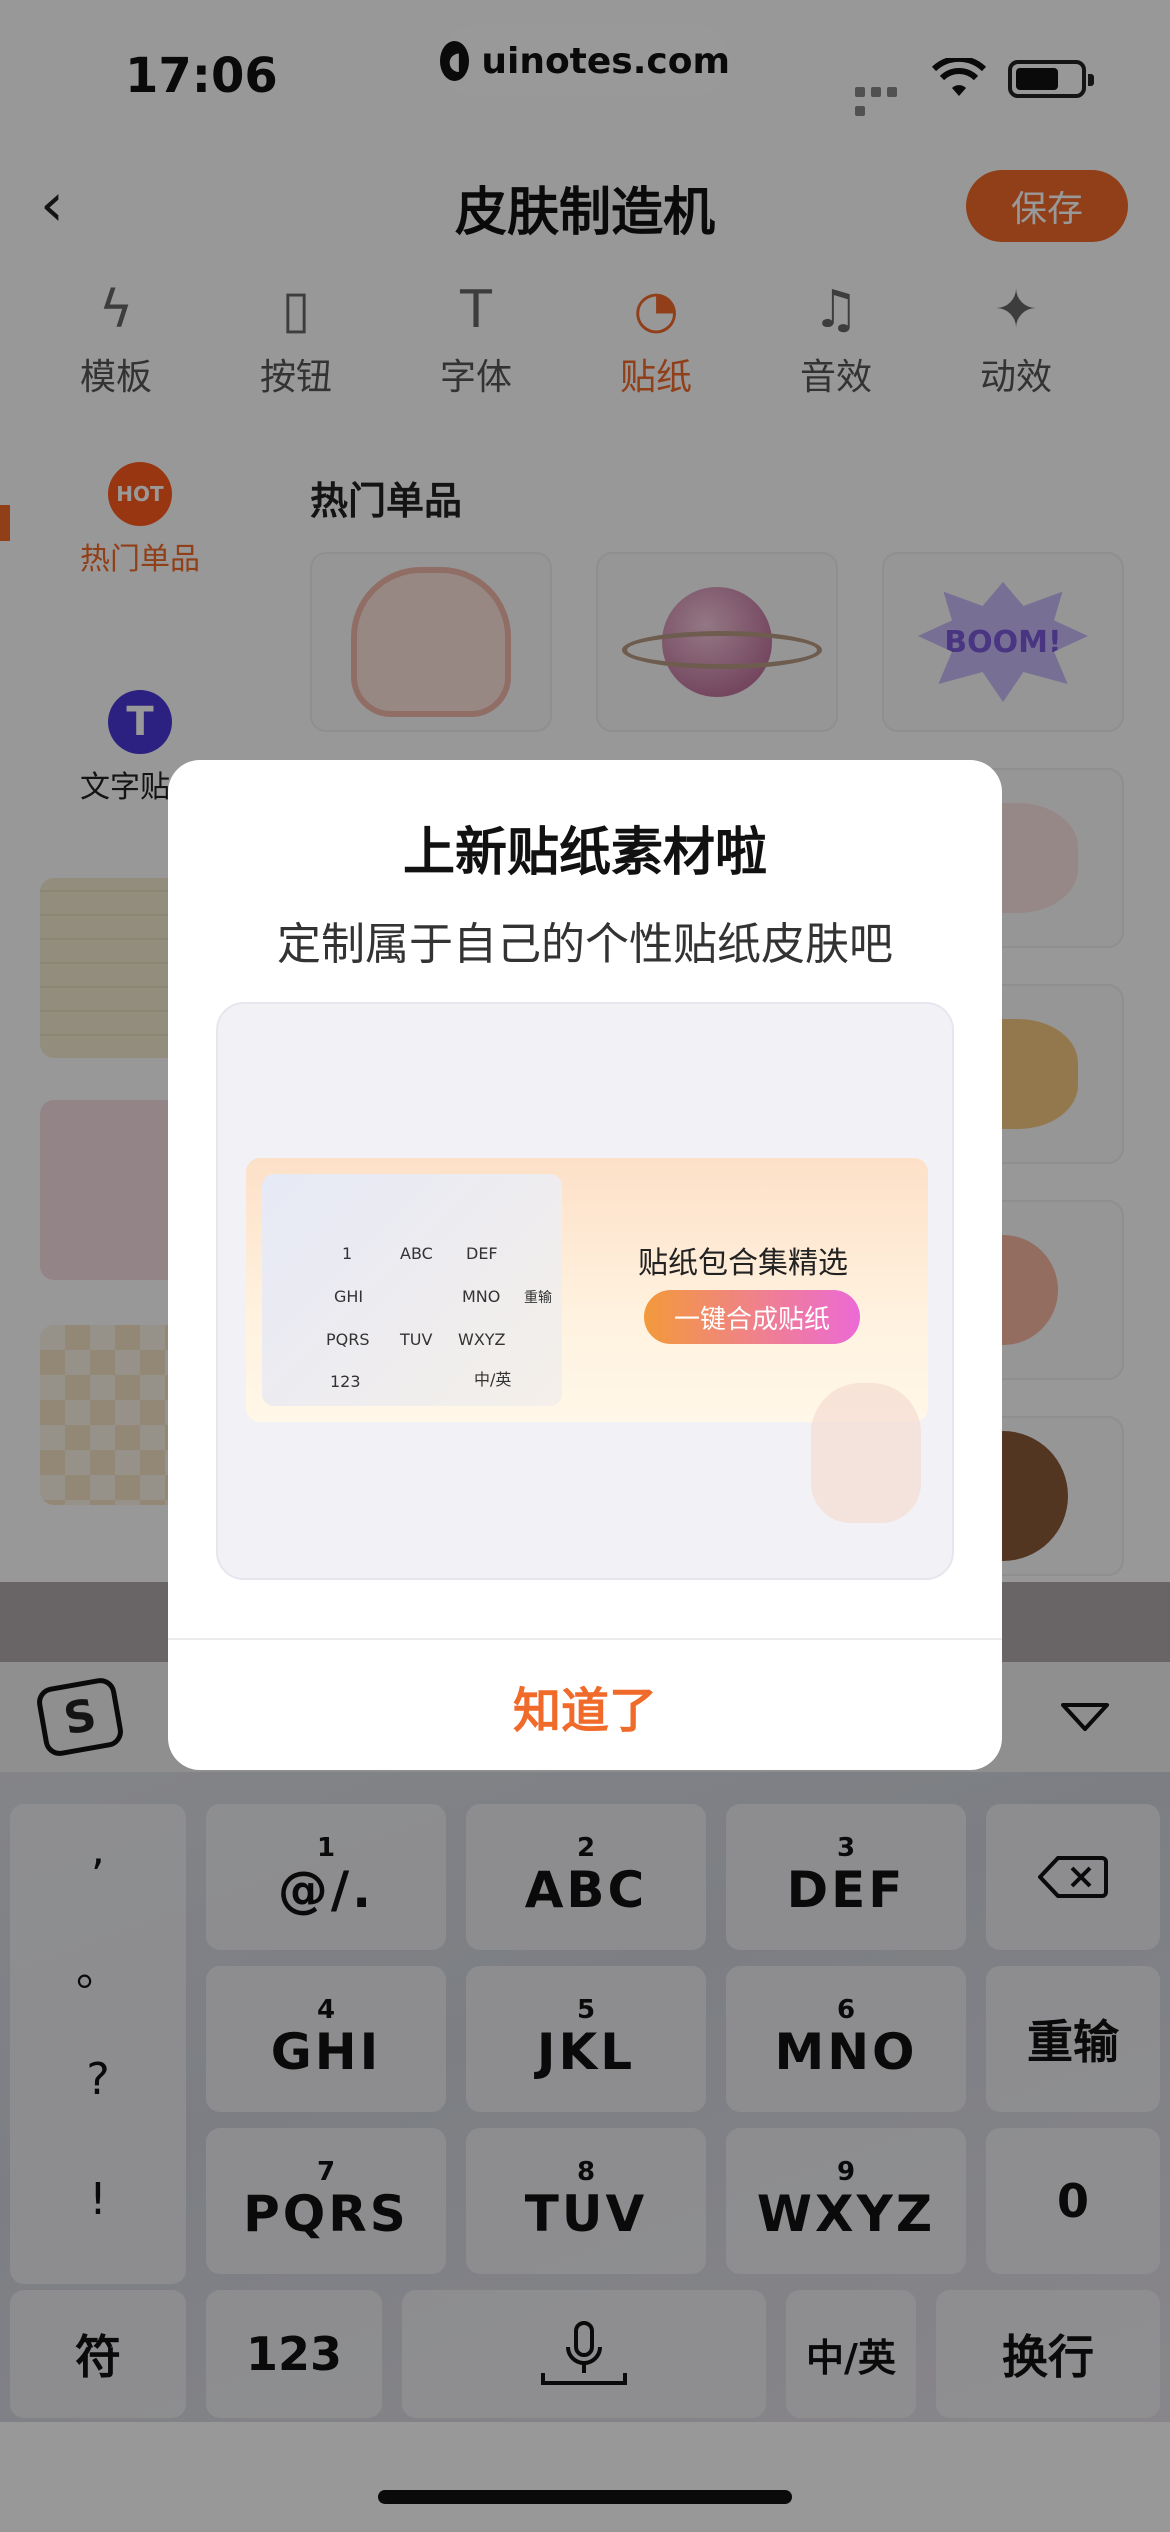  Describe the element at coordinates (493, 1379) in the screenshot. I see `mini-key-lang: 中/英` at that location.